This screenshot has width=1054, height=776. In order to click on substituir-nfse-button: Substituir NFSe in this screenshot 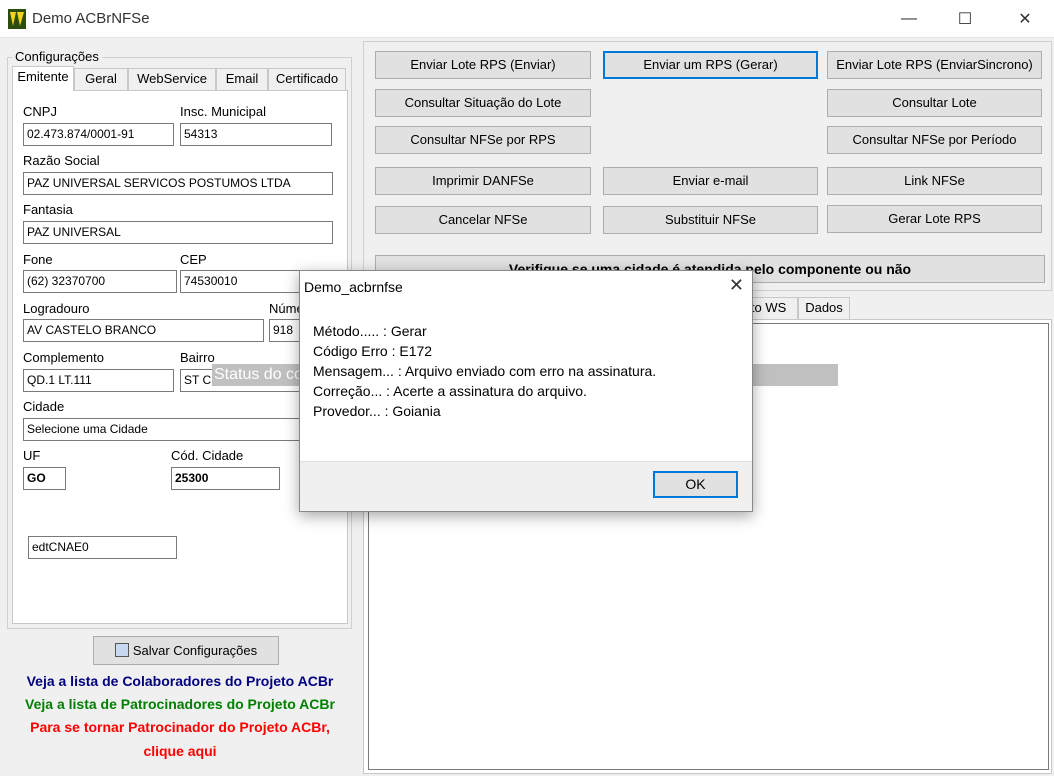, I will do `click(710, 220)`.